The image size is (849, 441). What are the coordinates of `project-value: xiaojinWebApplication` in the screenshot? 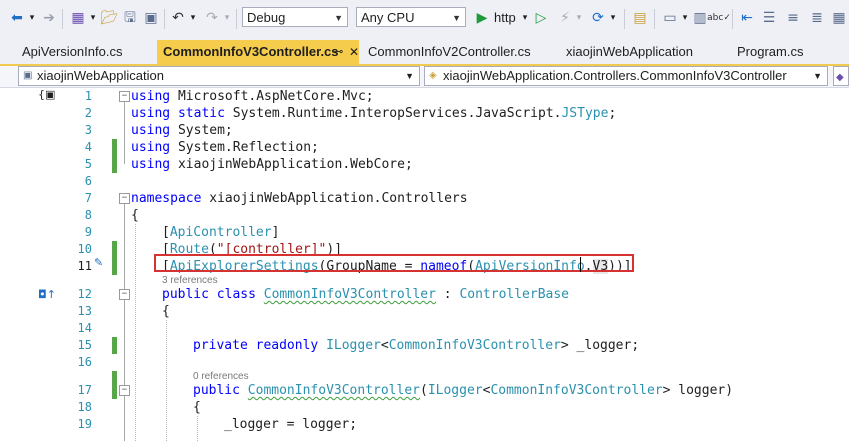 It's located at (100, 75).